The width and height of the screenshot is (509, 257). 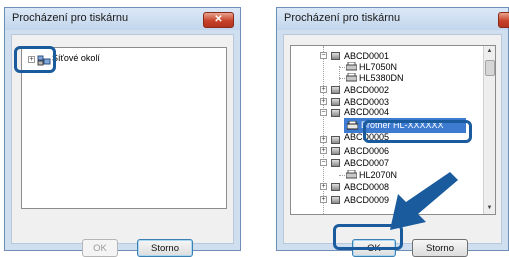 What do you see at coordinates (366, 102) in the screenshot?
I see `tree-node: ABCD0003` at bounding box center [366, 102].